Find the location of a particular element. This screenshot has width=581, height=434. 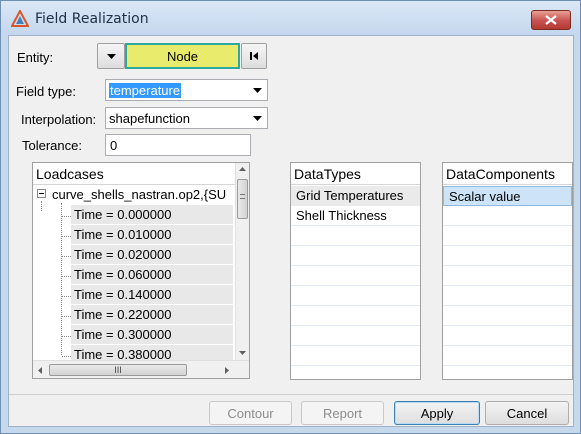

vertical-scroll-thumb is located at coordinates (242, 199).